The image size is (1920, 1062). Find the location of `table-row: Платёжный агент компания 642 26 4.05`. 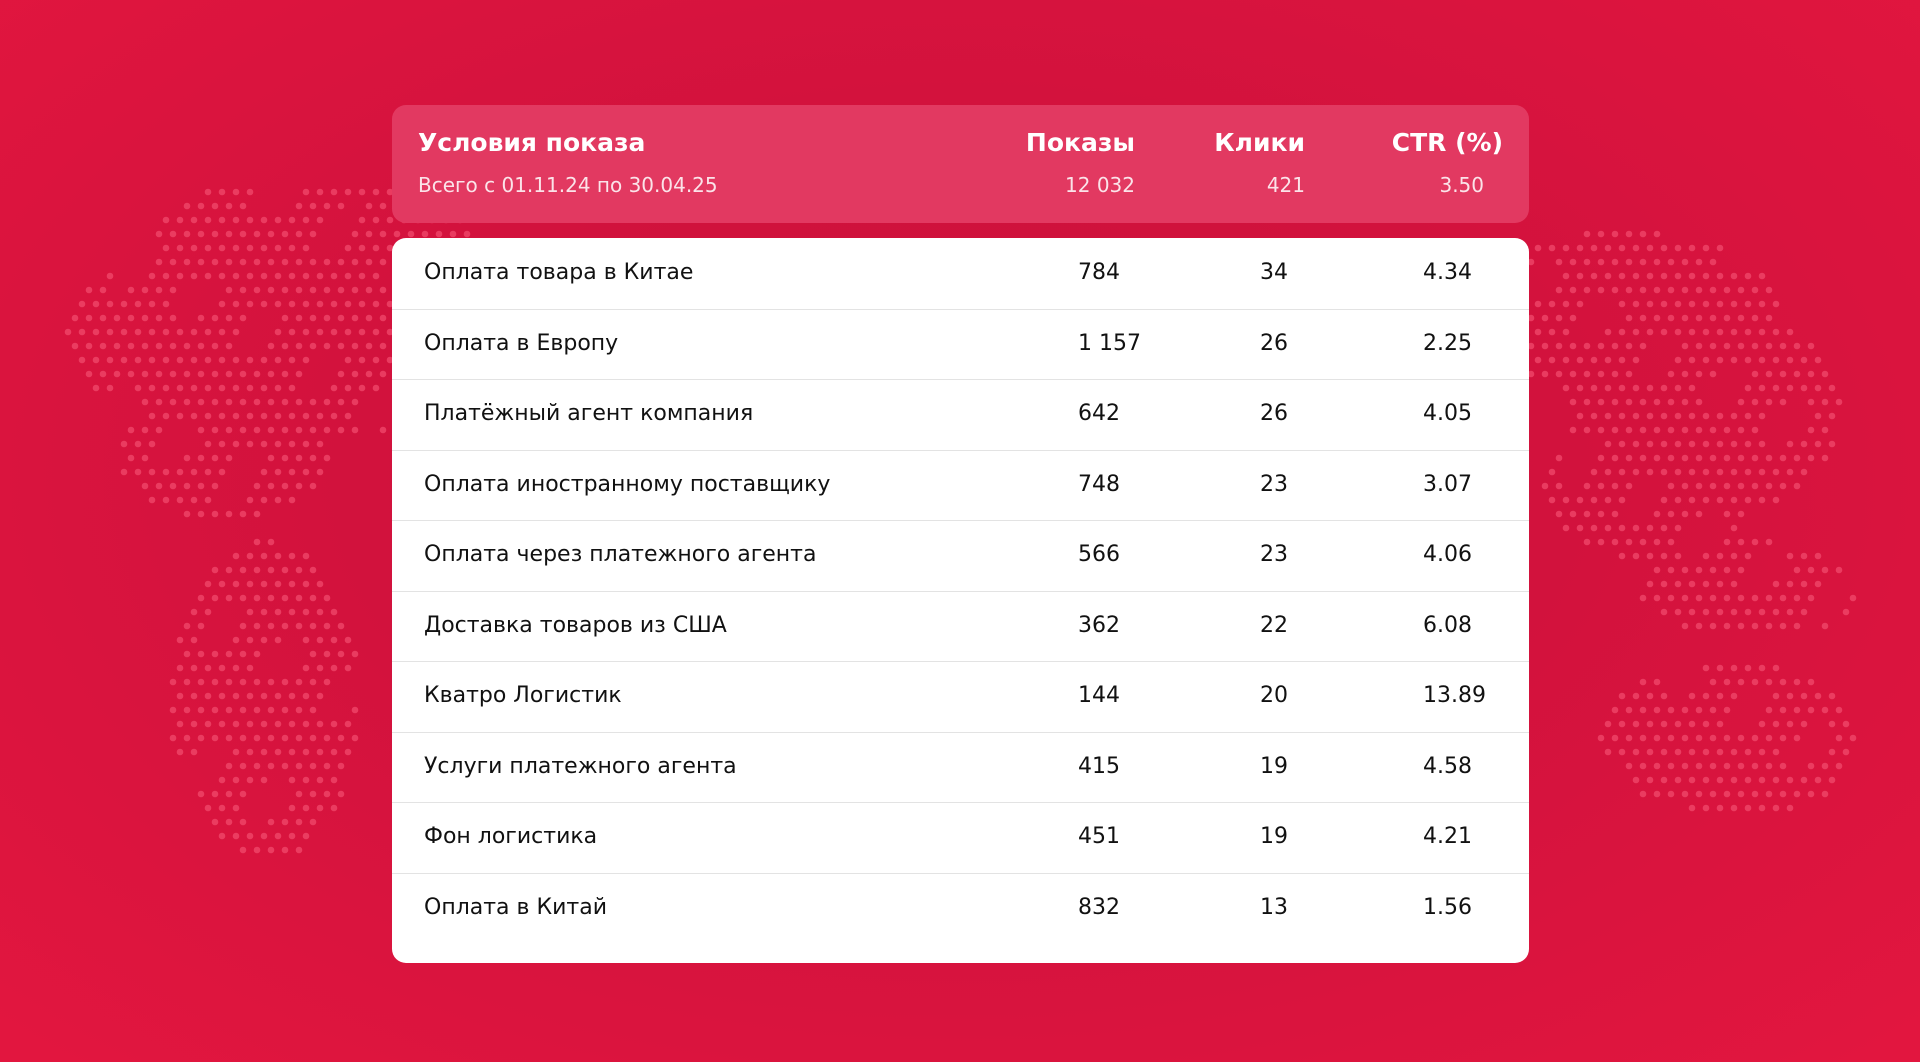

table-row: Платёжный агент компания 642 26 4.05 is located at coordinates (960, 415).